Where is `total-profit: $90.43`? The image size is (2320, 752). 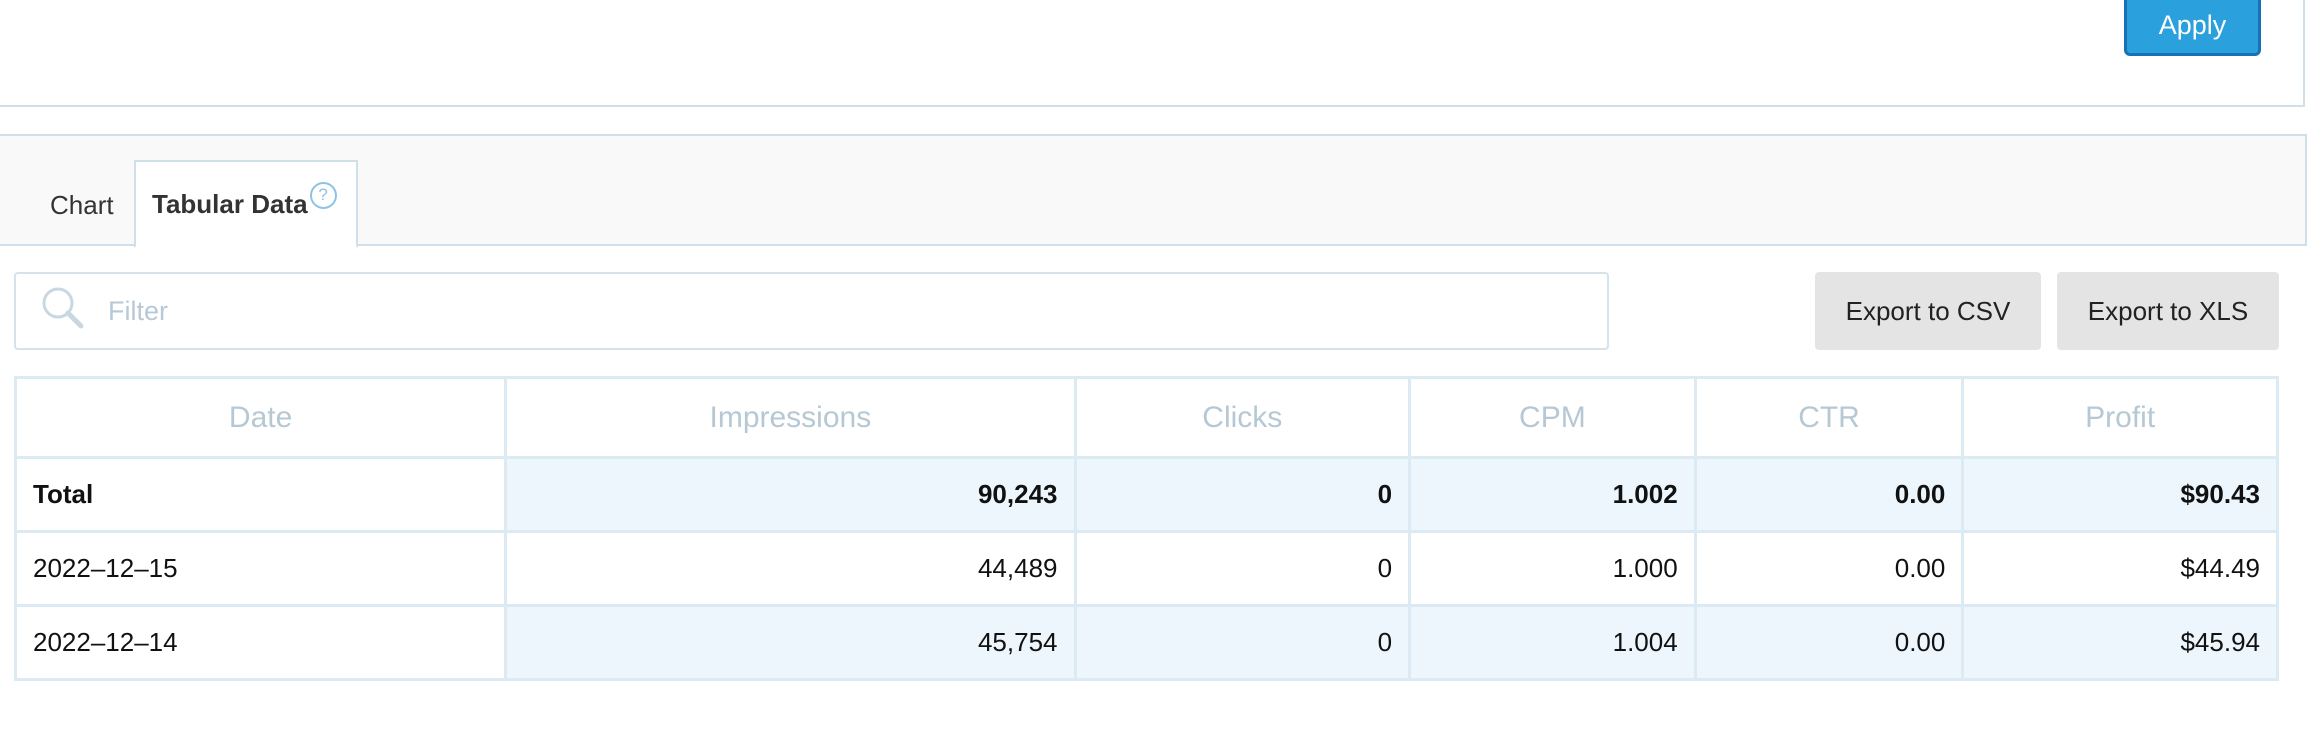
total-profit: $90.43 is located at coordinates (2120, 494).